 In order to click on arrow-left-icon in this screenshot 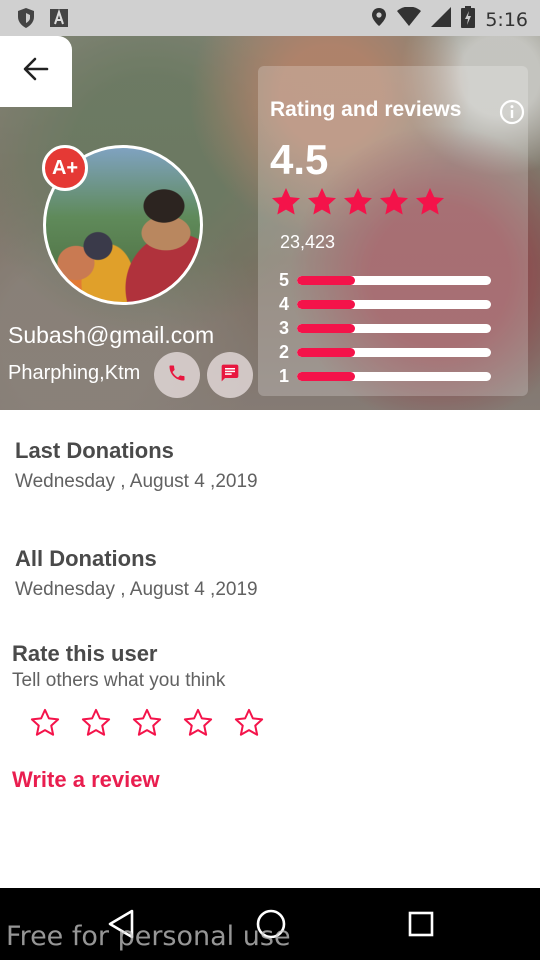, I will do `click(36, 71)`.